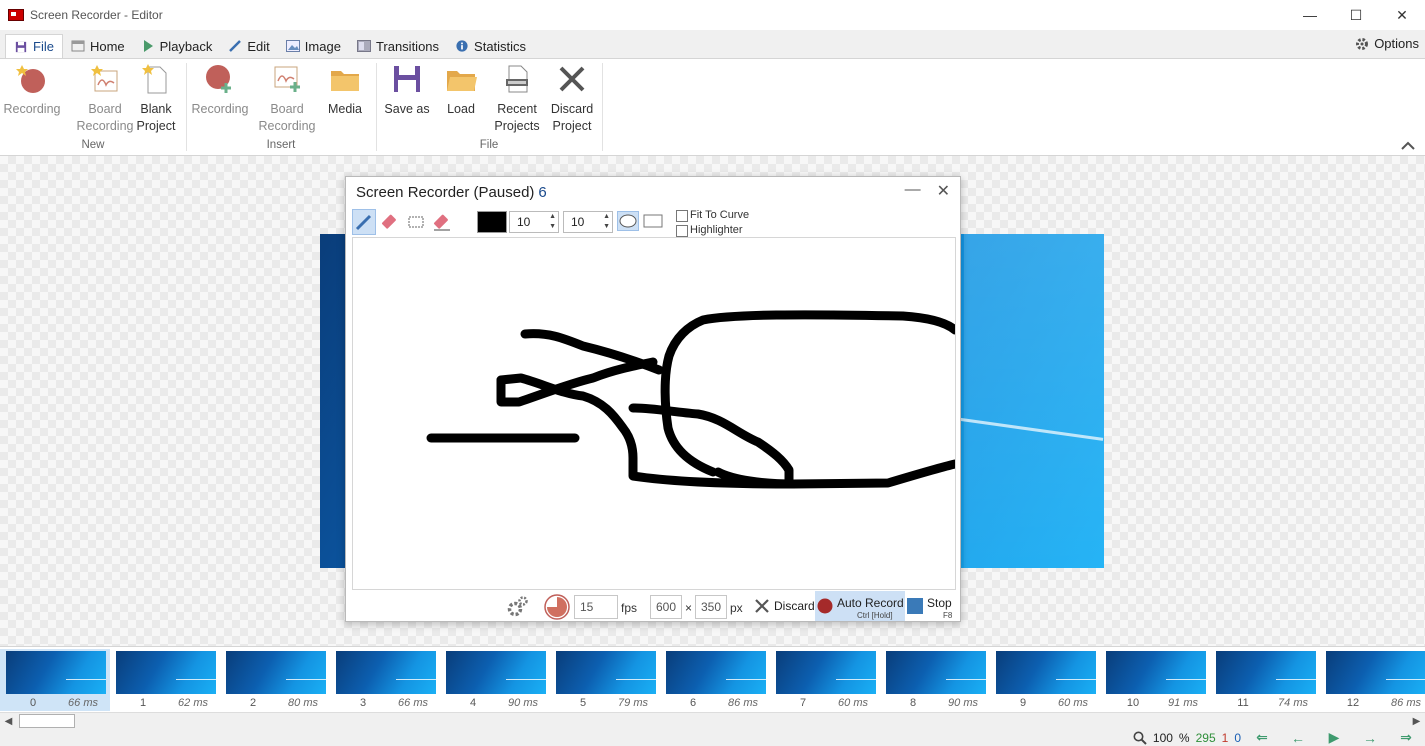 This screenshot has width=1425, height=746. I want to click on frame-item-6: 6 86 ms, so click(715, 680).